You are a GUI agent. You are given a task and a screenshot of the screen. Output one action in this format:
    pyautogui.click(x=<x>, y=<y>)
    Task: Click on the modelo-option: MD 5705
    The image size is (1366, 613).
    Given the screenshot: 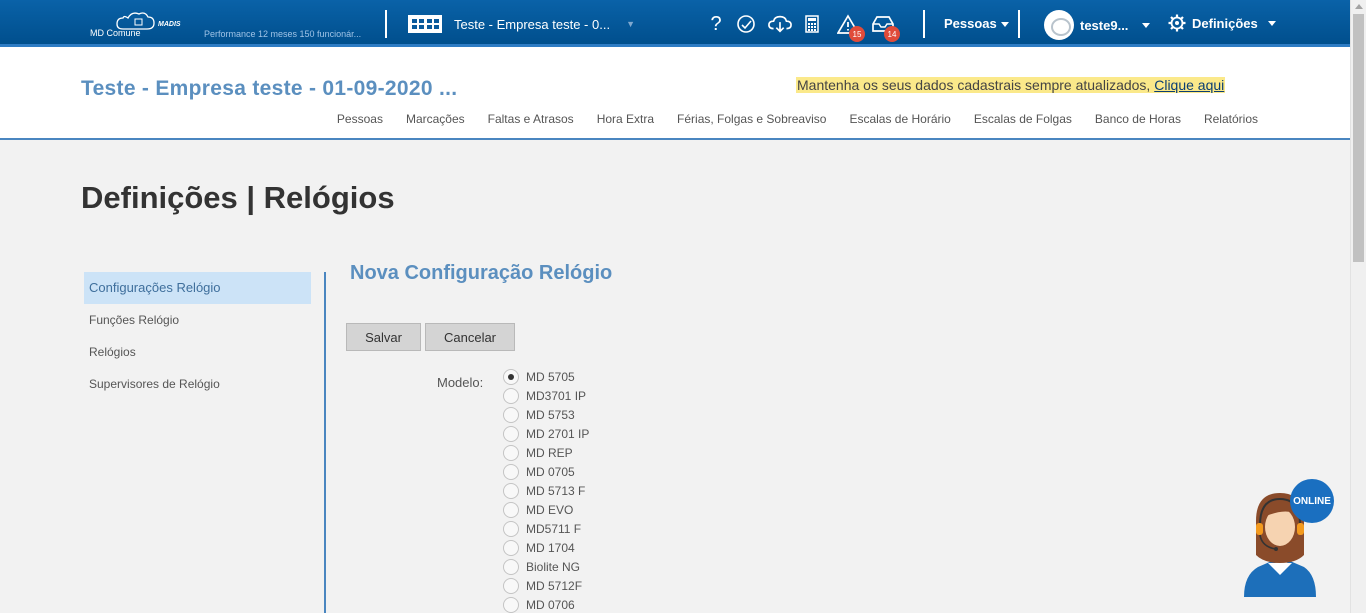 What is the action you would take?
    pyautogui.click(x=546, y=376)
    